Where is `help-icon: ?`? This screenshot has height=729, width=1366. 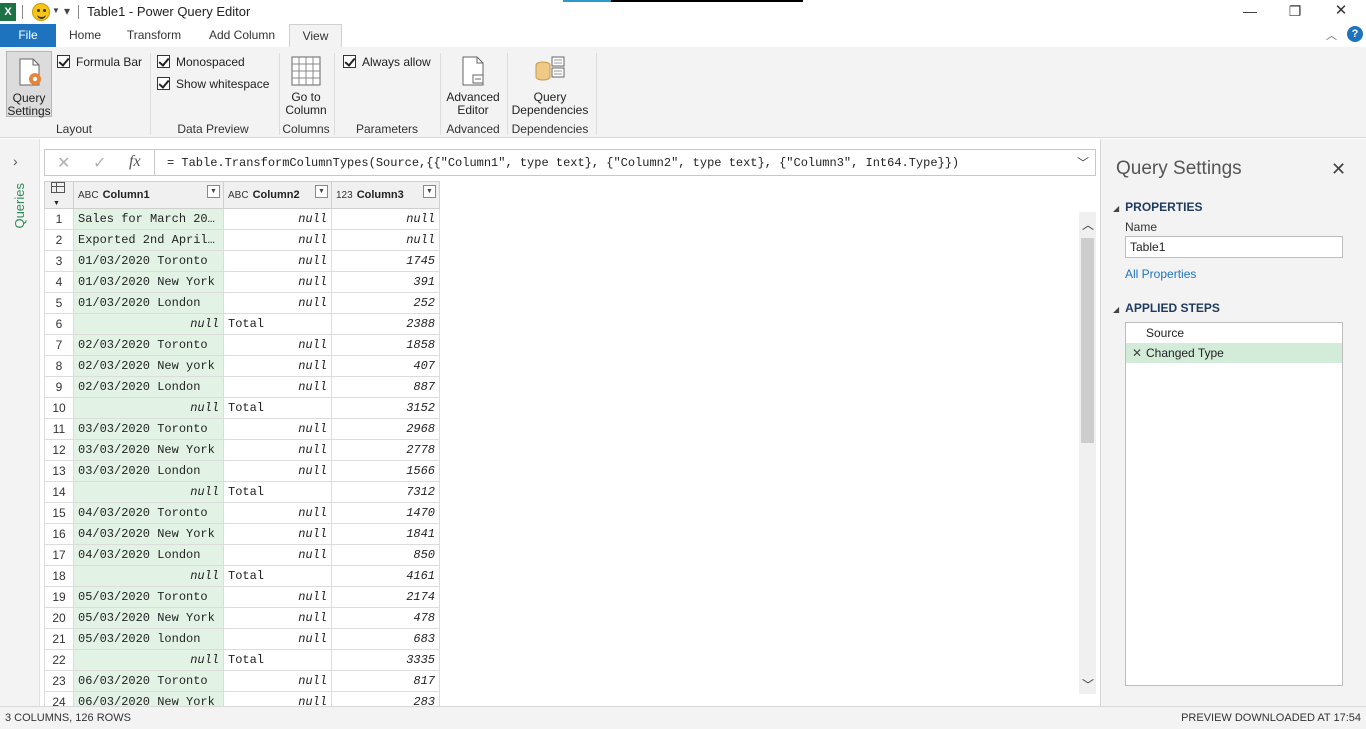
help-icon: ? is located at coordinates (1355, 34).